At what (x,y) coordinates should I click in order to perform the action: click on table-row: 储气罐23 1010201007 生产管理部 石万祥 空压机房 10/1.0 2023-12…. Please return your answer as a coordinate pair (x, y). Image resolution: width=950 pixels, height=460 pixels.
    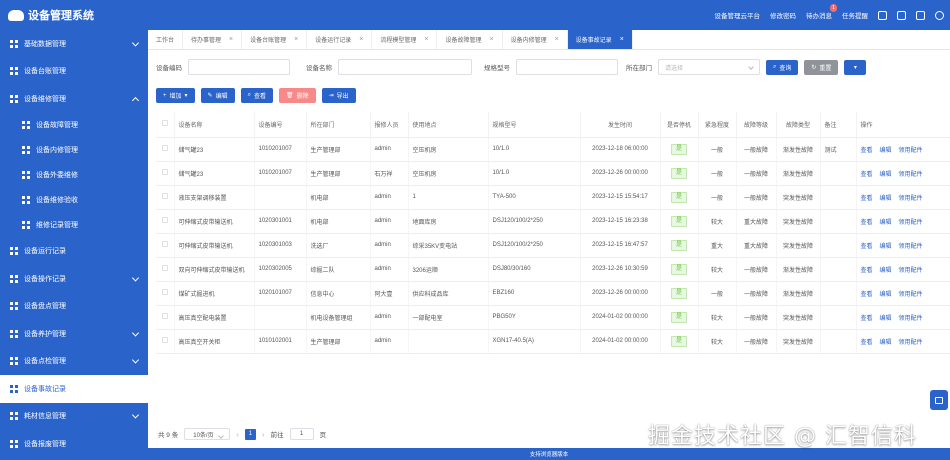
    Looking at the image, I should click on (553, 173).